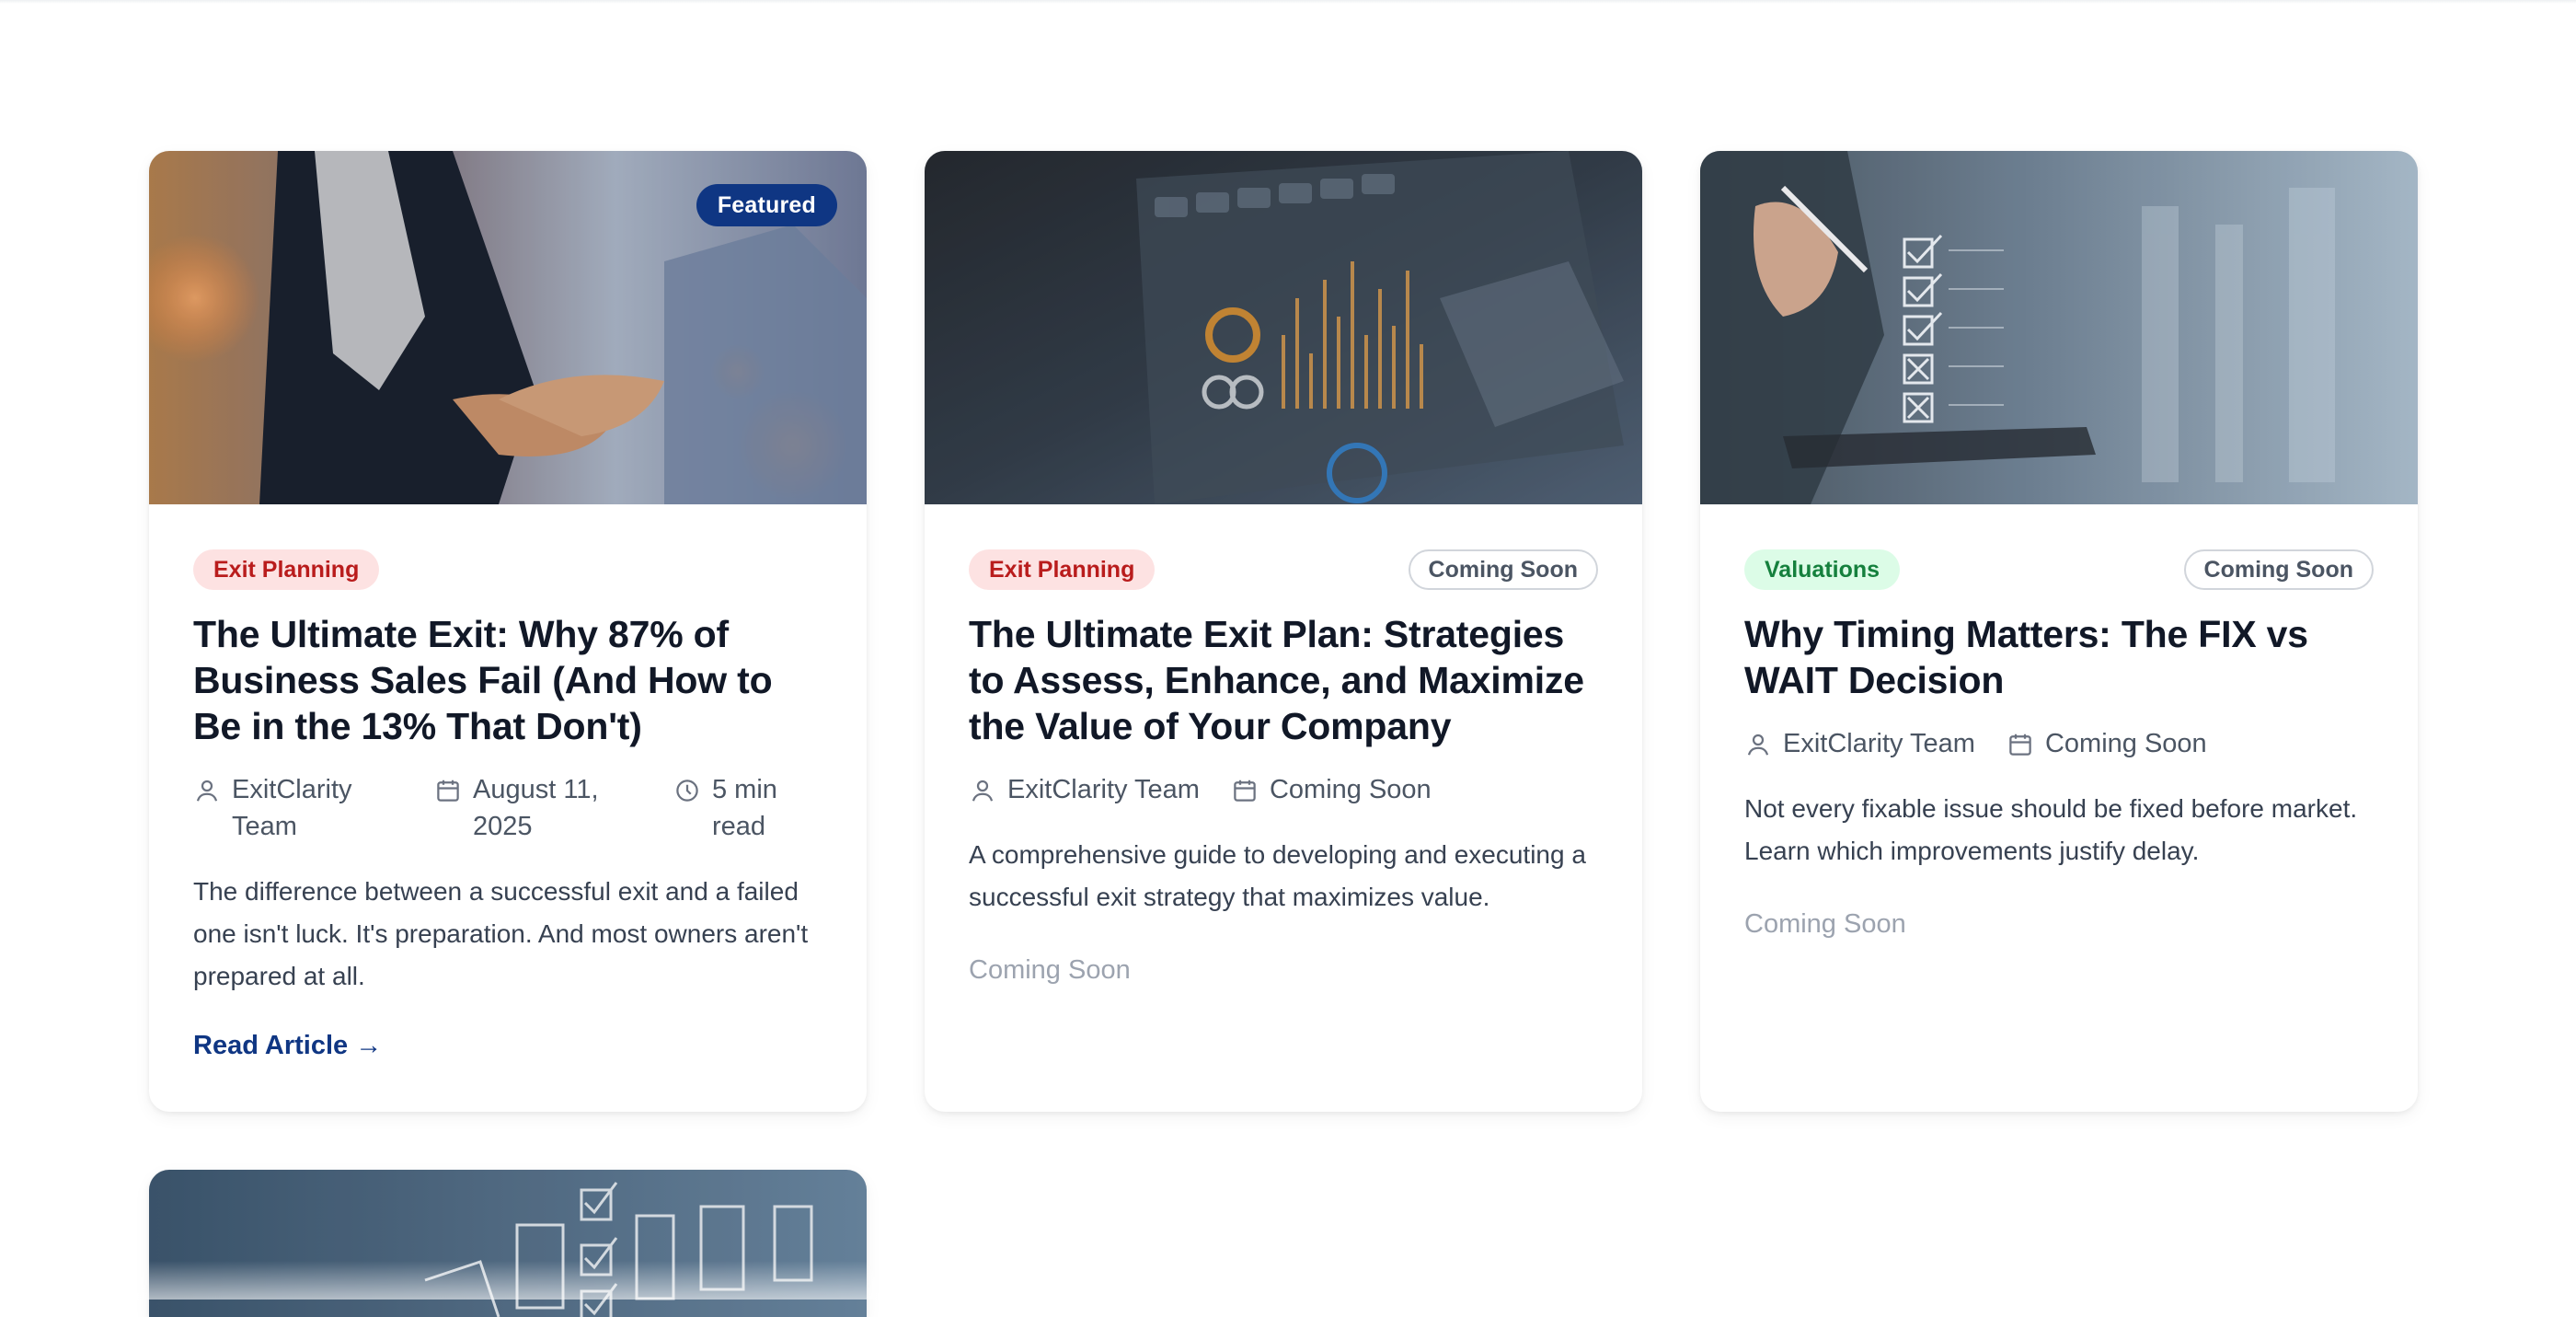 This screenshot has width=2576, height=1317. I want to click on date-meta: August 11, 2025, so click(553, 808).